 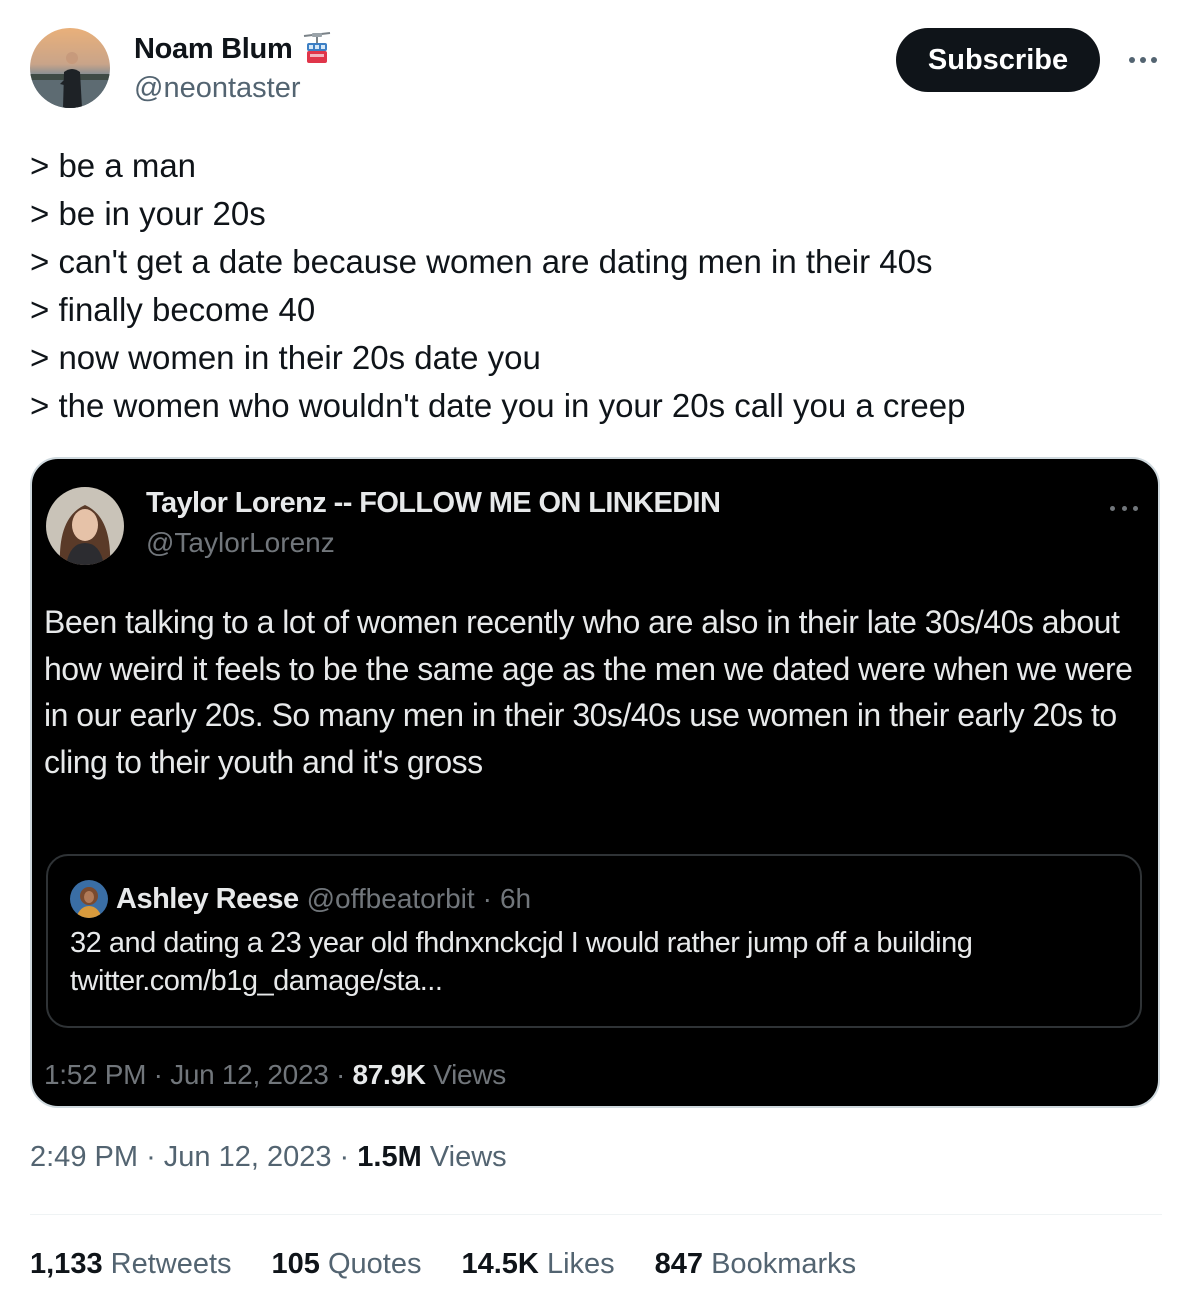 I want to click on more-options-icon, so click(x=1143, y=60).